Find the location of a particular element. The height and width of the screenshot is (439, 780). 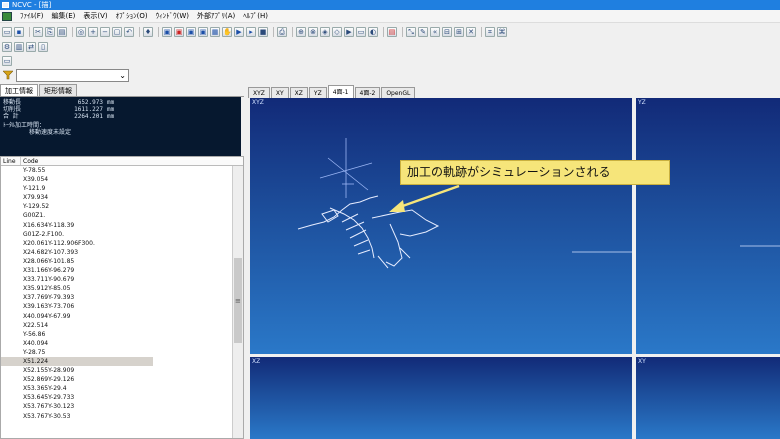

code-row: X53.365Y-29.4 is located at coordinates (77, 388).